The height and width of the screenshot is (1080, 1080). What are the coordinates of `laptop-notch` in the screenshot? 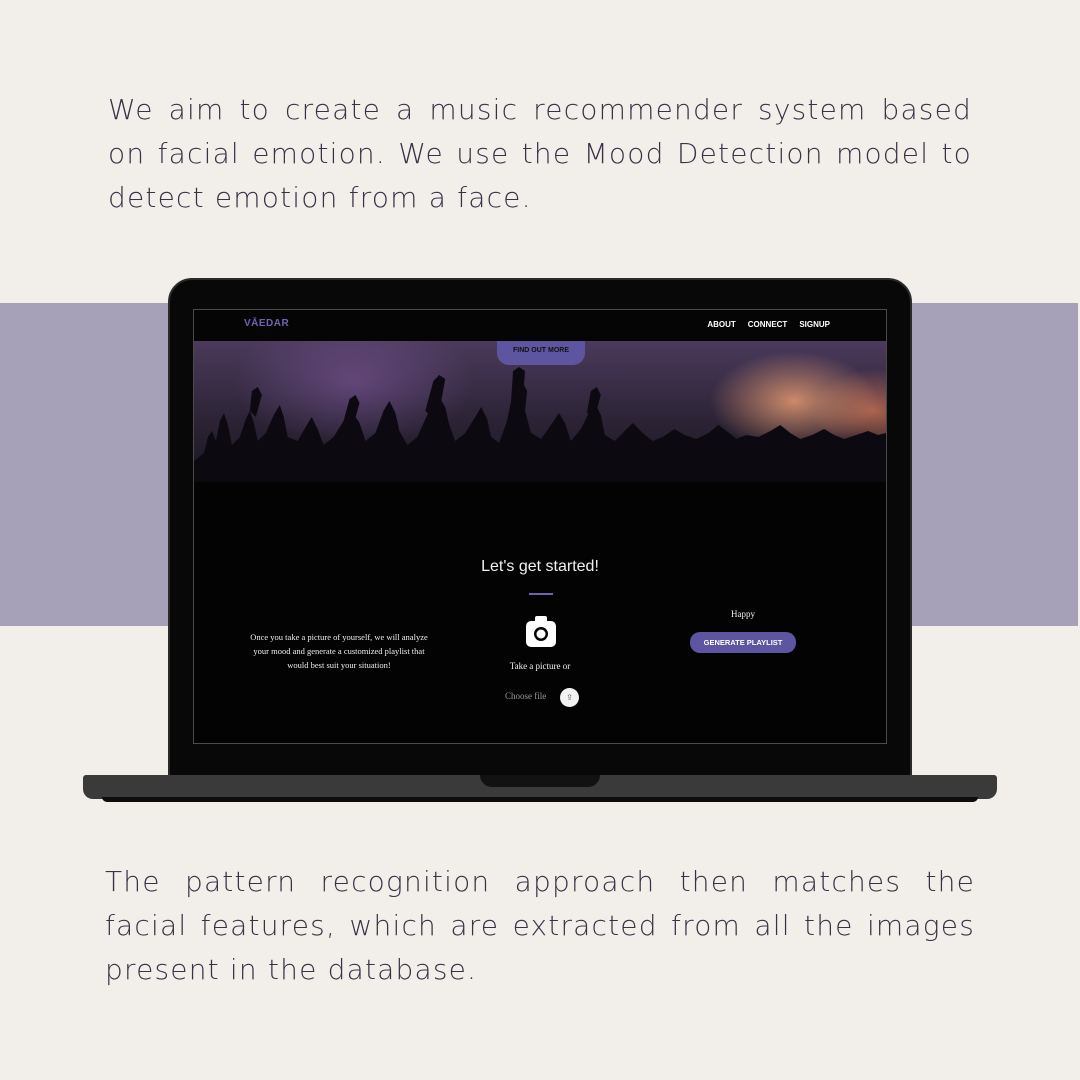 It's located at (540, 781).